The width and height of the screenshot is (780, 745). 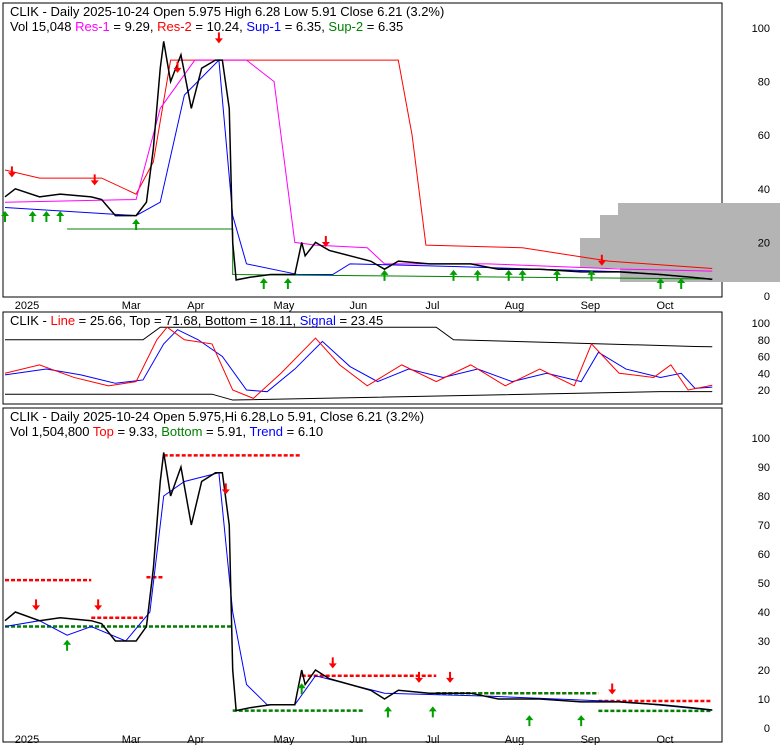 I want to click on trend-y-tick-label: 80, so click(x=764, y=497).